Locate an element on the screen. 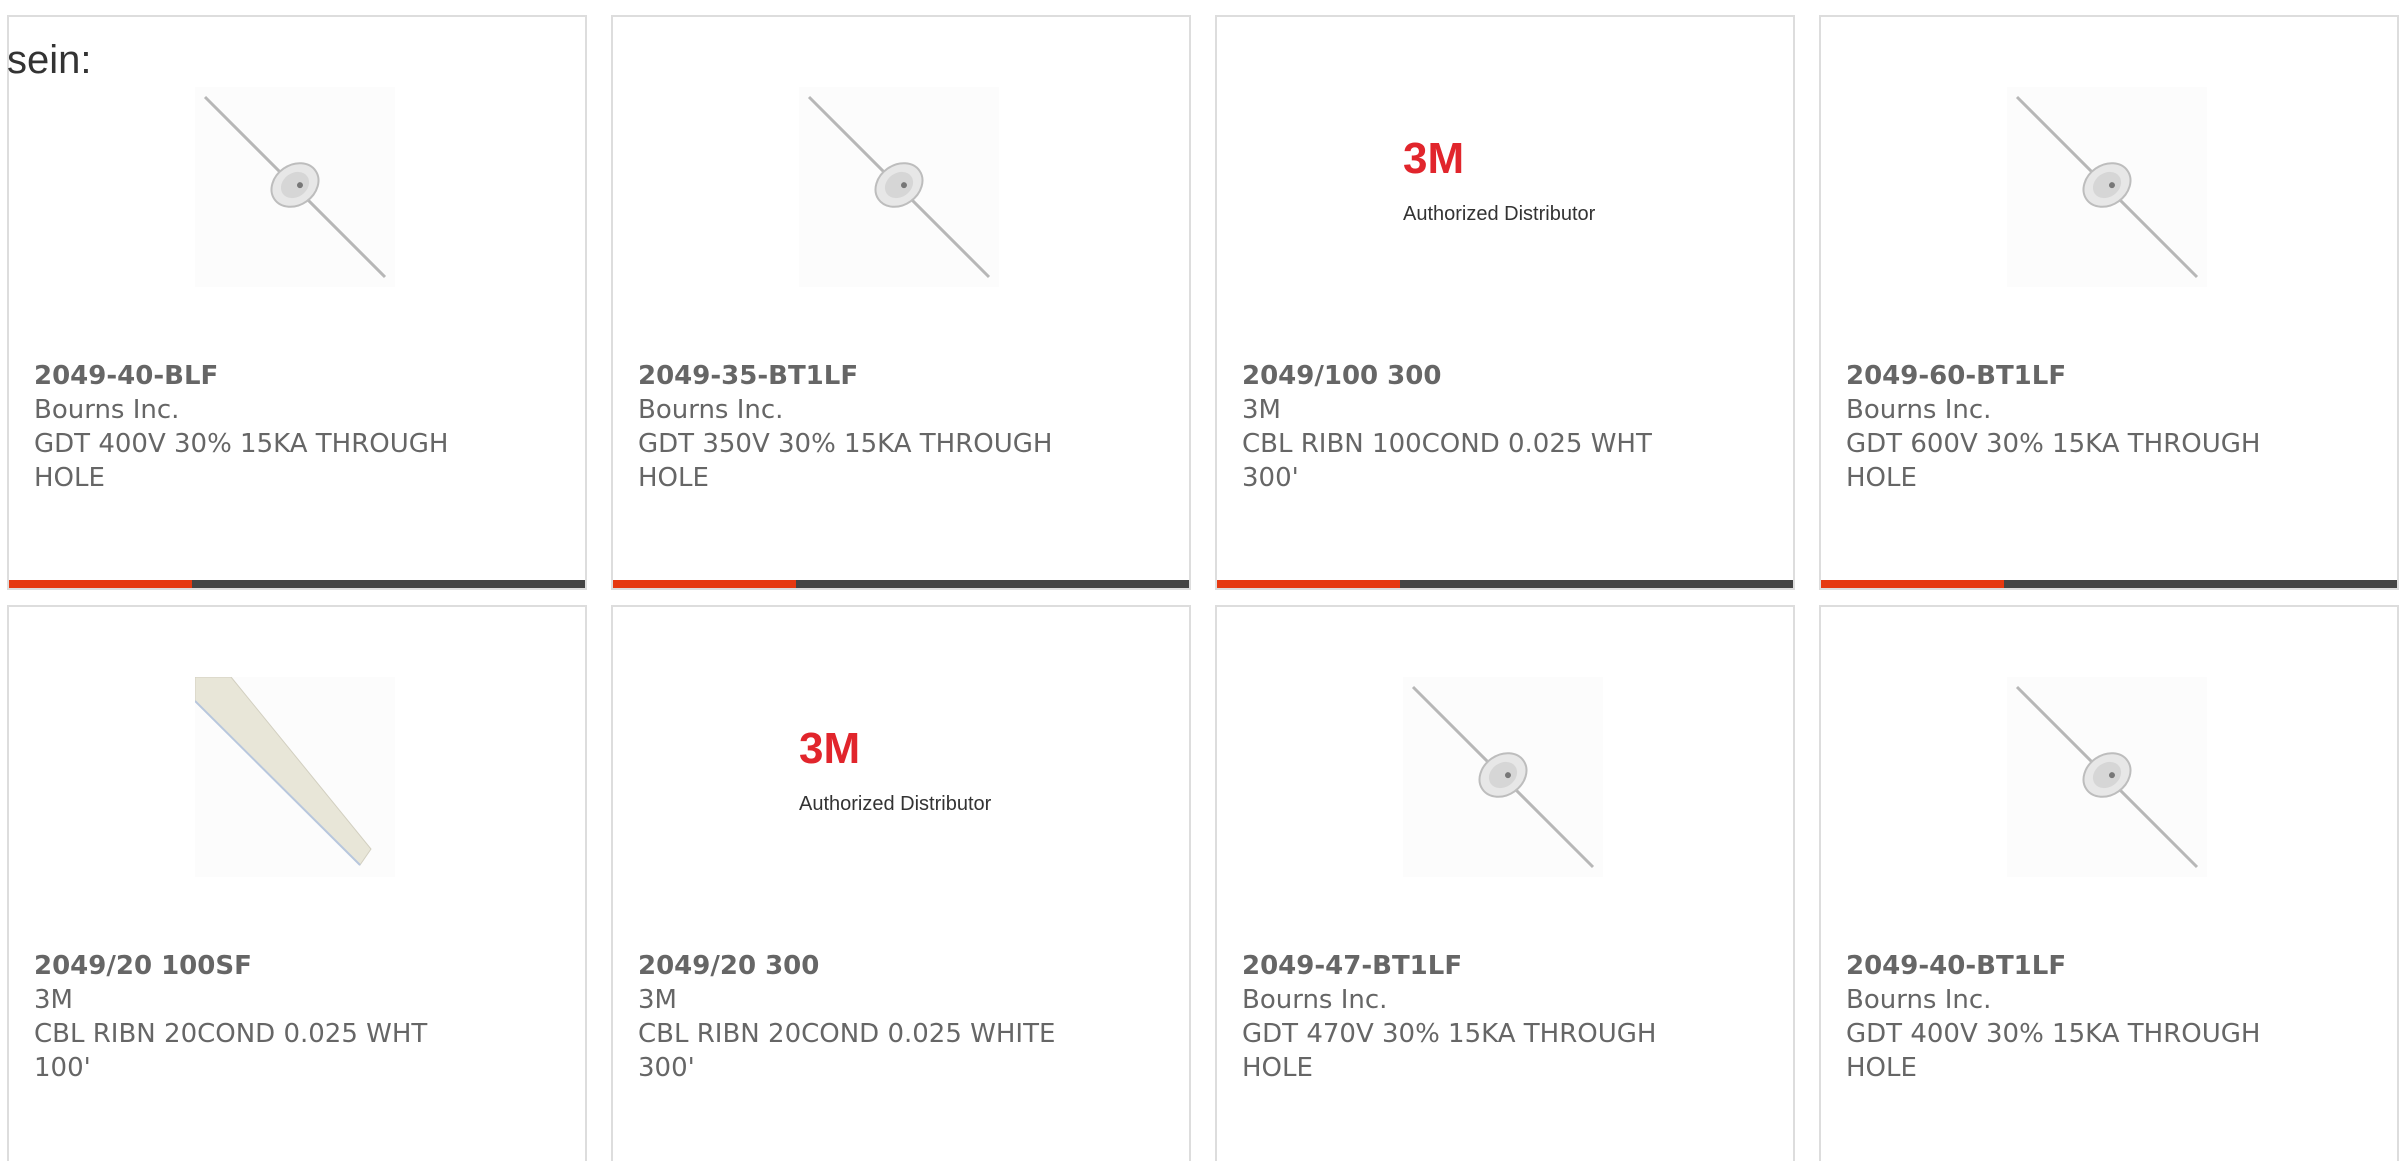 The height and width of the screenshot is (1161, 2400). product-description: CBL RIBN 100COND 0.025 WHT 300' is located at coordinates (1447, 461).